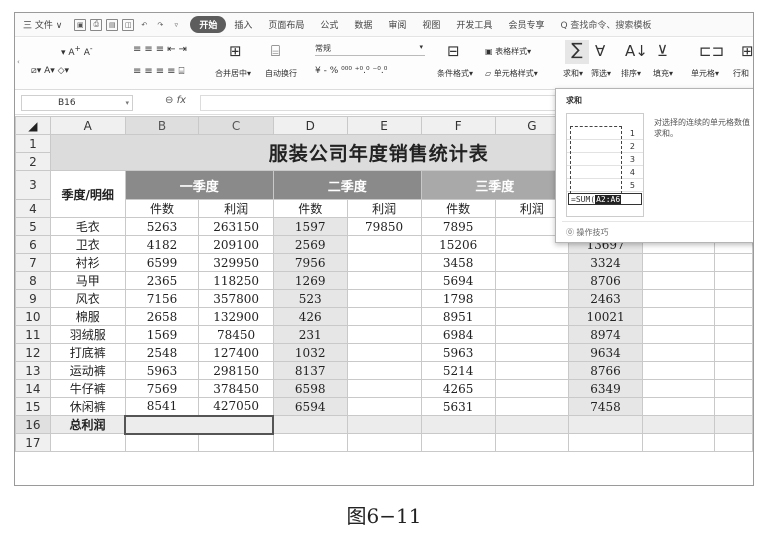 The width and height of the screenshot is (768, 537). What do you see at coordinates (458, 244) in the screenshot?
I see `q3-count-cell: 15206` at bounding box center [458, 244].